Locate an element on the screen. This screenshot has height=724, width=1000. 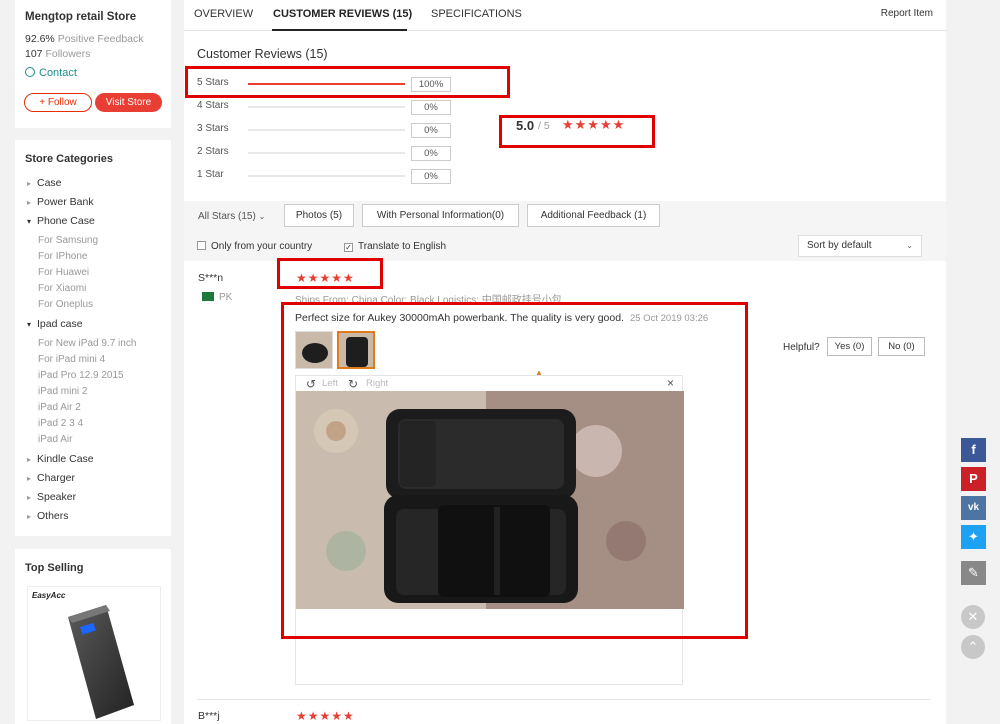
product-image: EasyAcc is located at coordinates (94, 653).